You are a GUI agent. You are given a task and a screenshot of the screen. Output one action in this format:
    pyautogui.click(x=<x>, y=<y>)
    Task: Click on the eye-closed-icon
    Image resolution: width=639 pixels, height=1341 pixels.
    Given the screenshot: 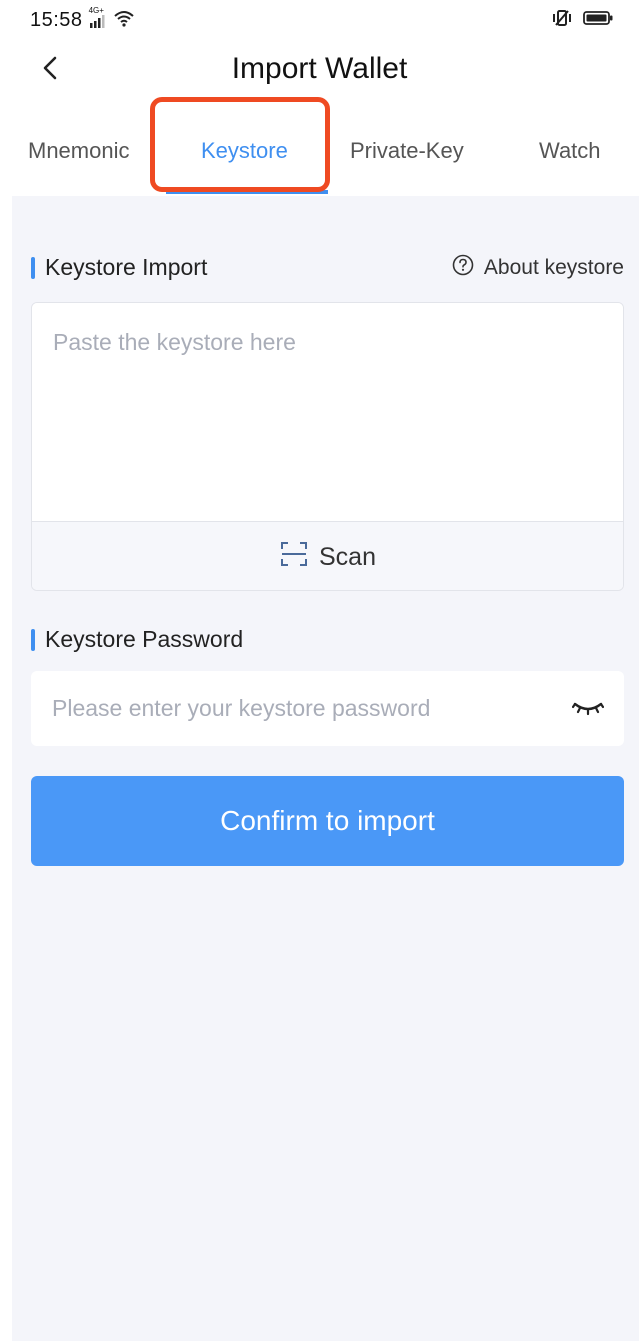 What is the action you would take?
    pyautogui.click(x=588, y=709)
    